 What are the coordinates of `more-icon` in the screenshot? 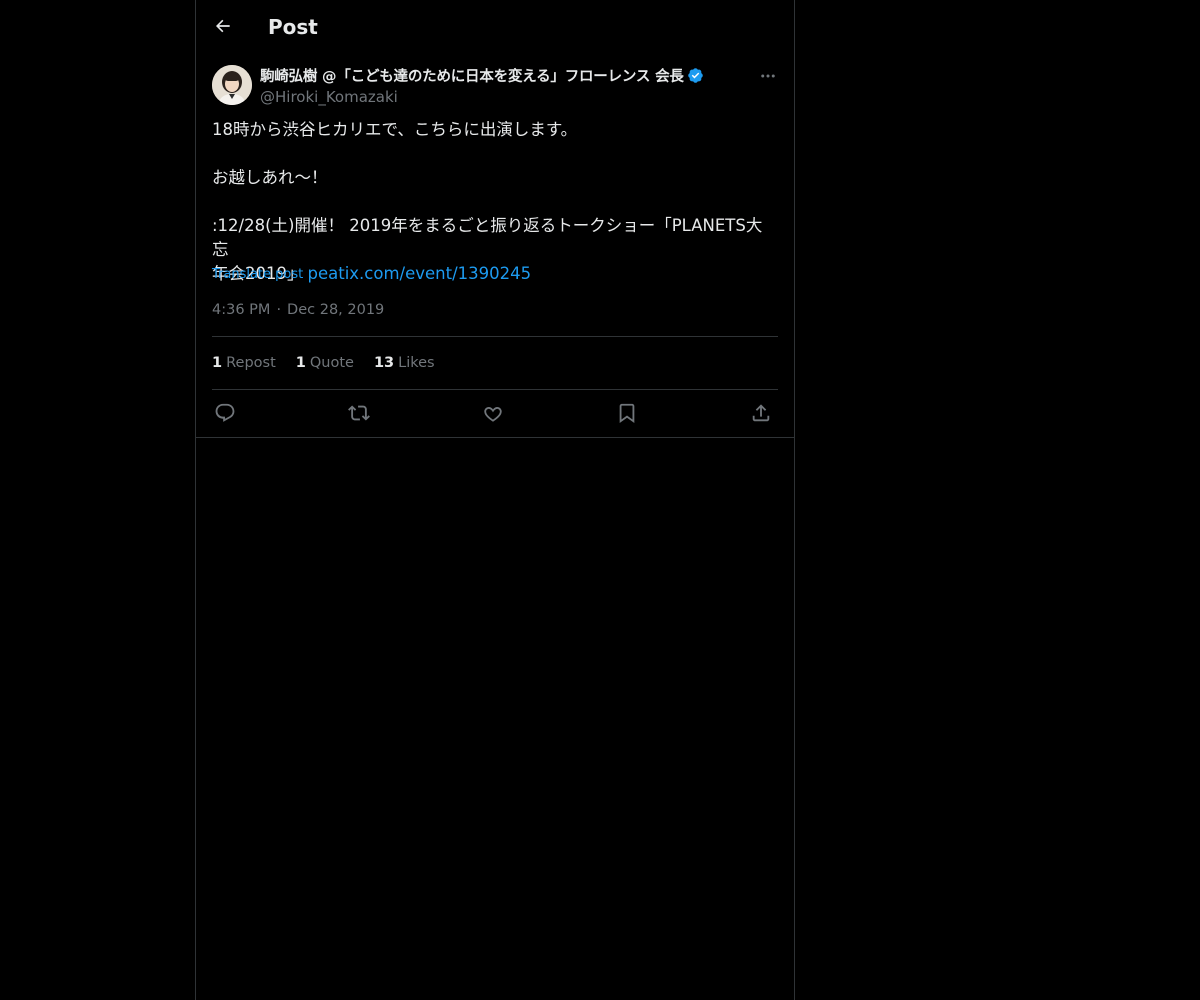 It's located at (768, 76).